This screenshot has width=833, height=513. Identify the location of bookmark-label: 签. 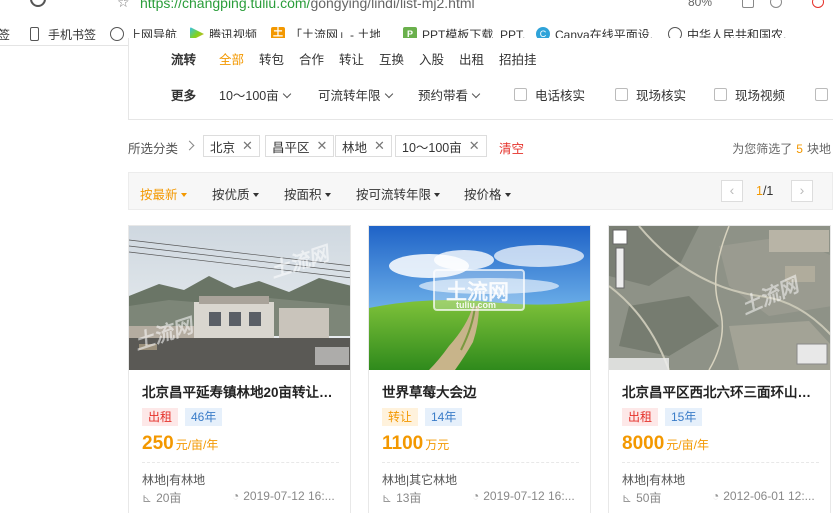
(5, 34).